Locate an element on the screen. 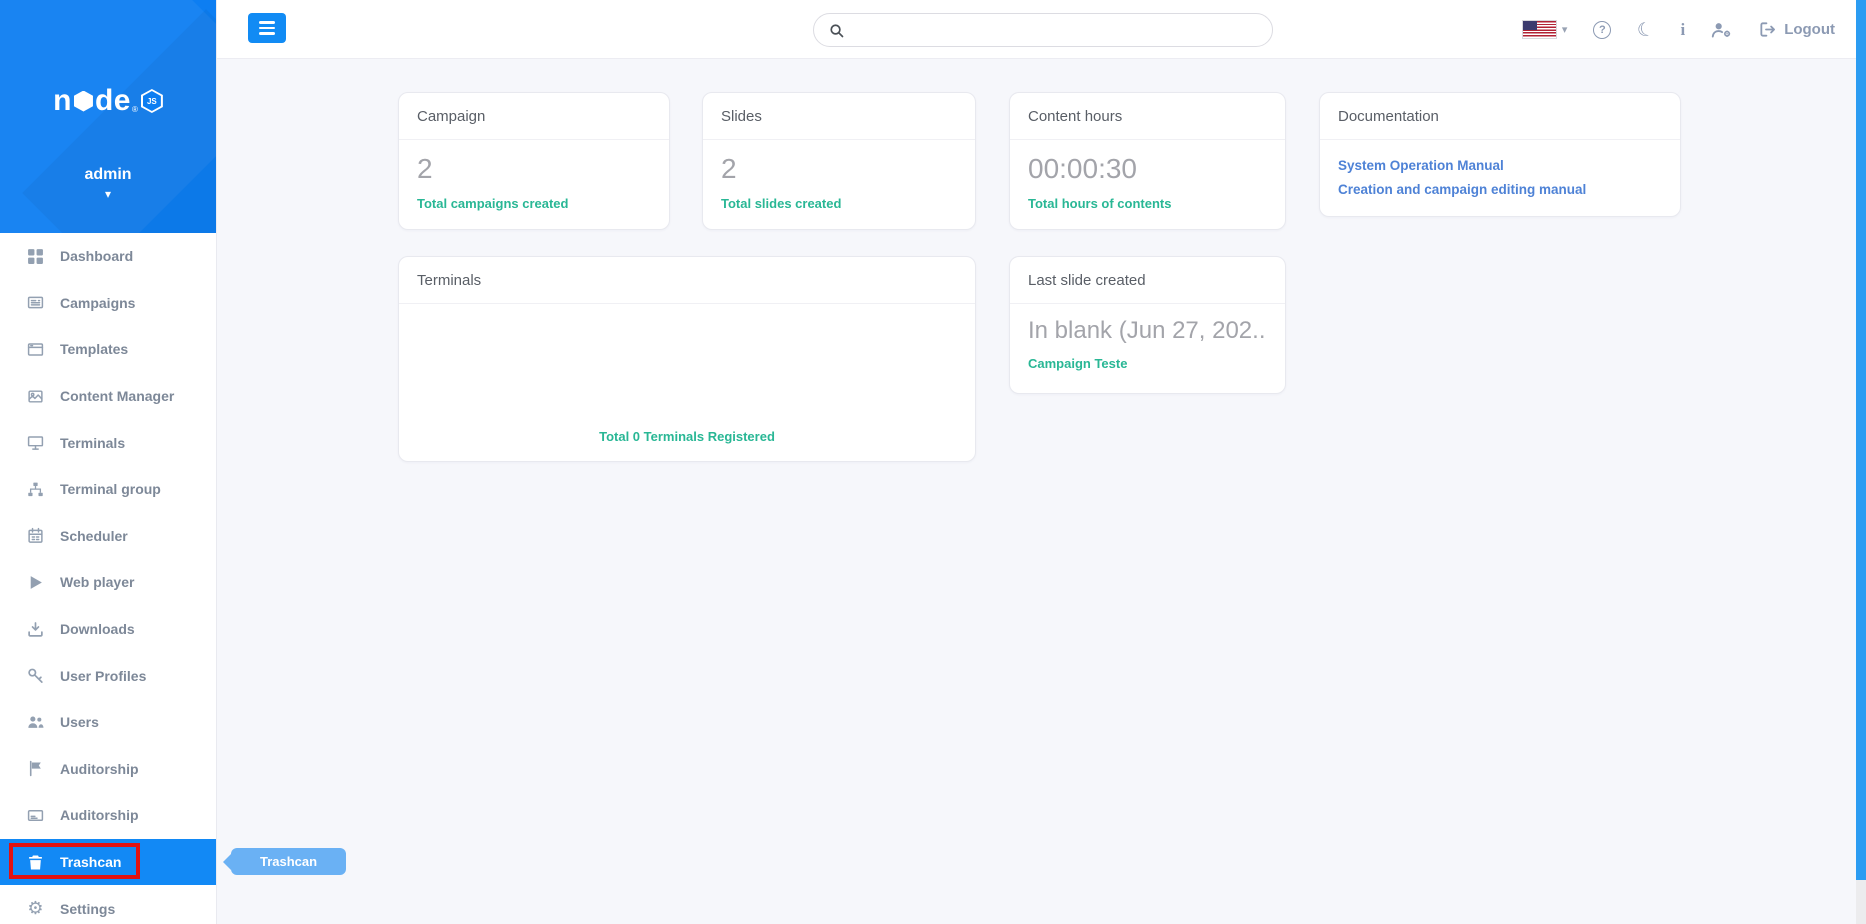  sidebar-item-templates: Templates is located at coordinates (108, 349).